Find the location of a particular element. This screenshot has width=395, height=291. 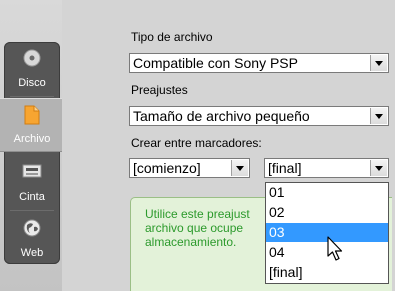

file-type-select: Compatible con Sony PSP is located at coordinates (259, 63).